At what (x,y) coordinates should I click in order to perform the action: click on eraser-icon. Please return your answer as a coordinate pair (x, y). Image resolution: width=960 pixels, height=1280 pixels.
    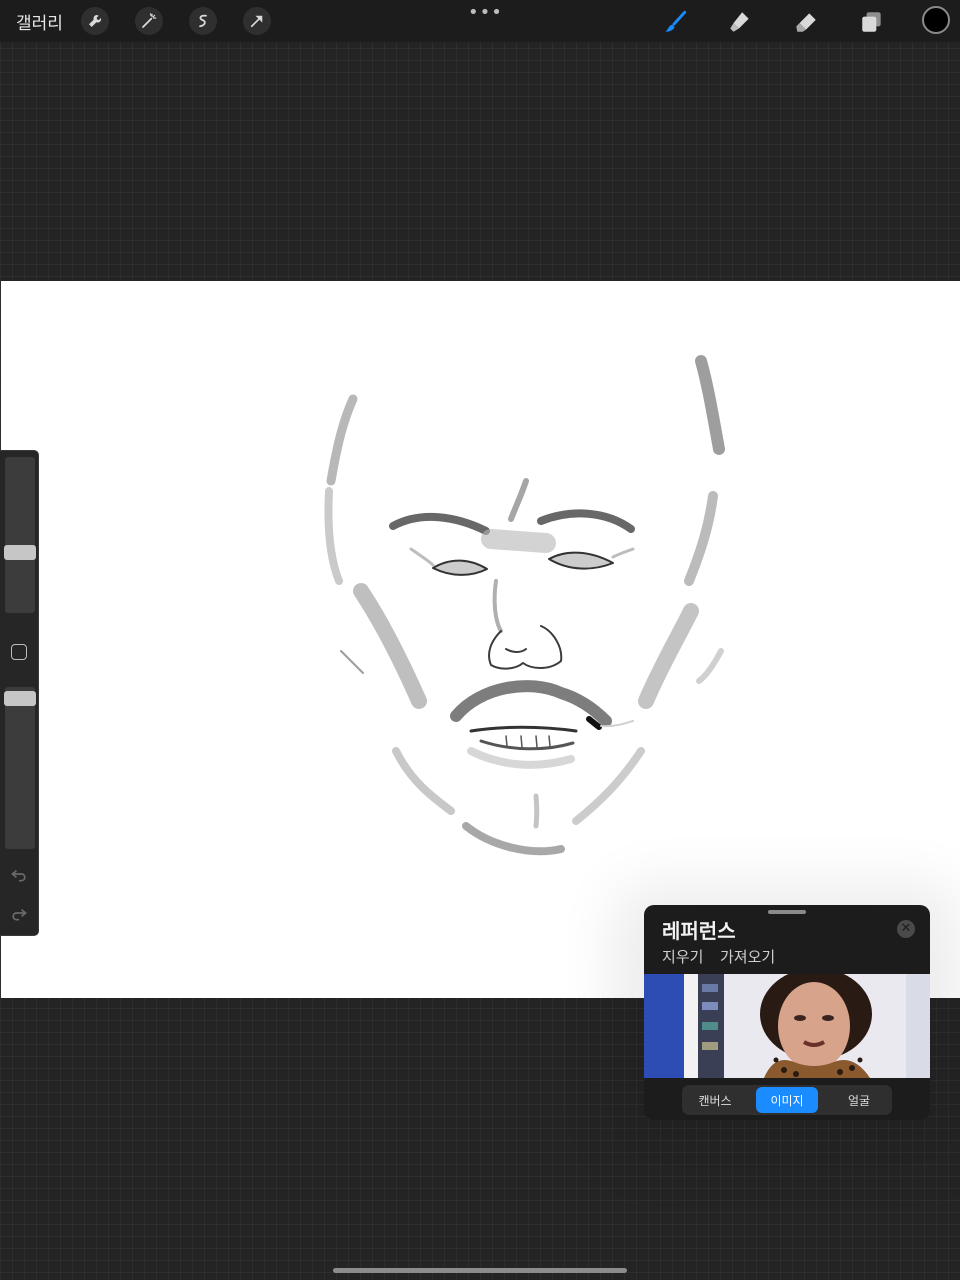
    Looking at the image, I should click on (806, 22).